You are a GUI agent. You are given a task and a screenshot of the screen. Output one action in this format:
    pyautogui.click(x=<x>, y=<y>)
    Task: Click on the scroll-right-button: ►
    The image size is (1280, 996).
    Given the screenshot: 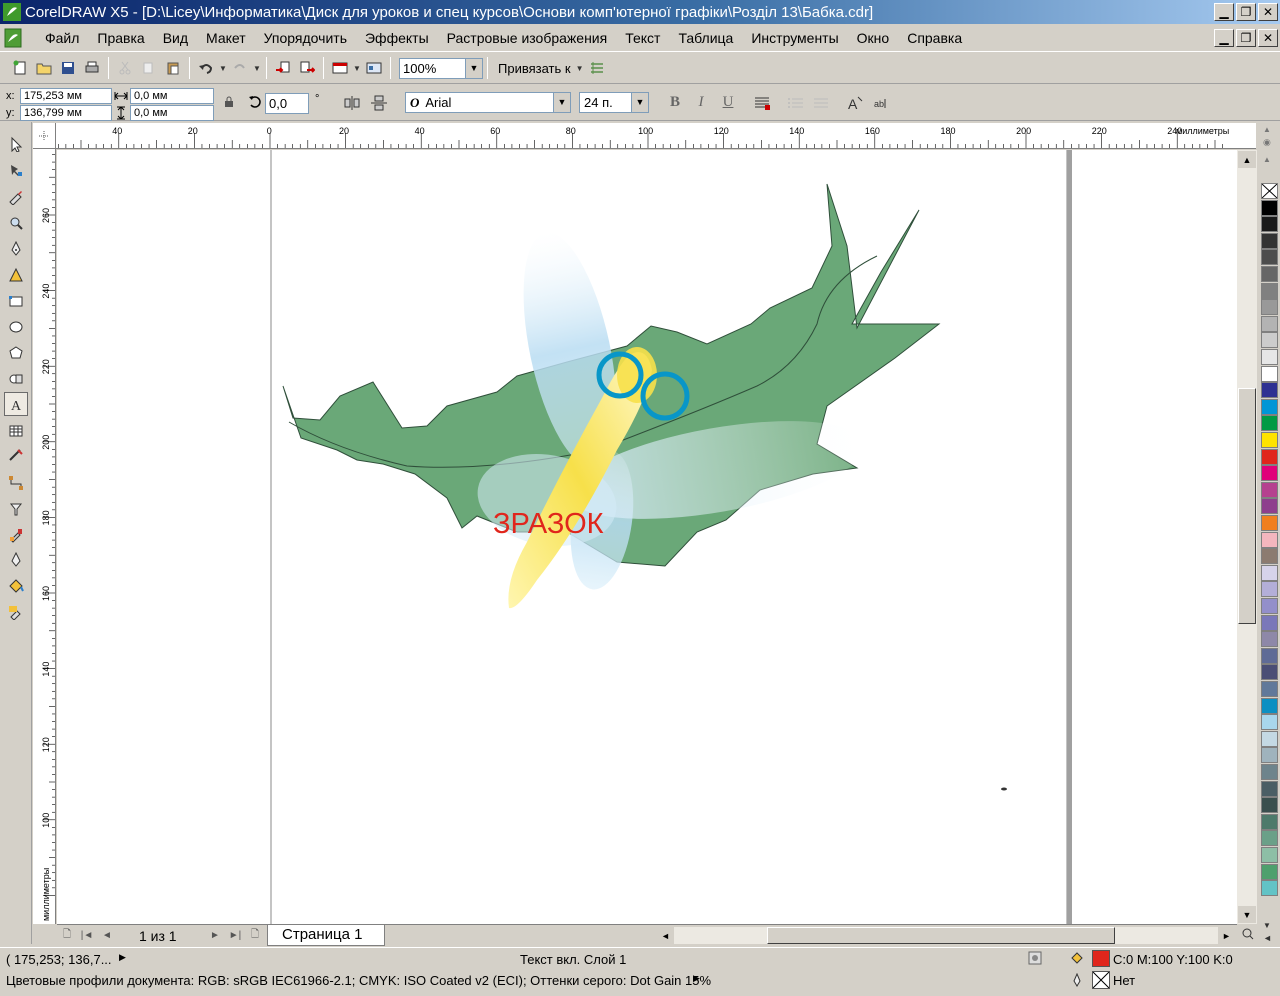 What is the action you would take?
    pyautogui.click(x=1226, y=935)
    